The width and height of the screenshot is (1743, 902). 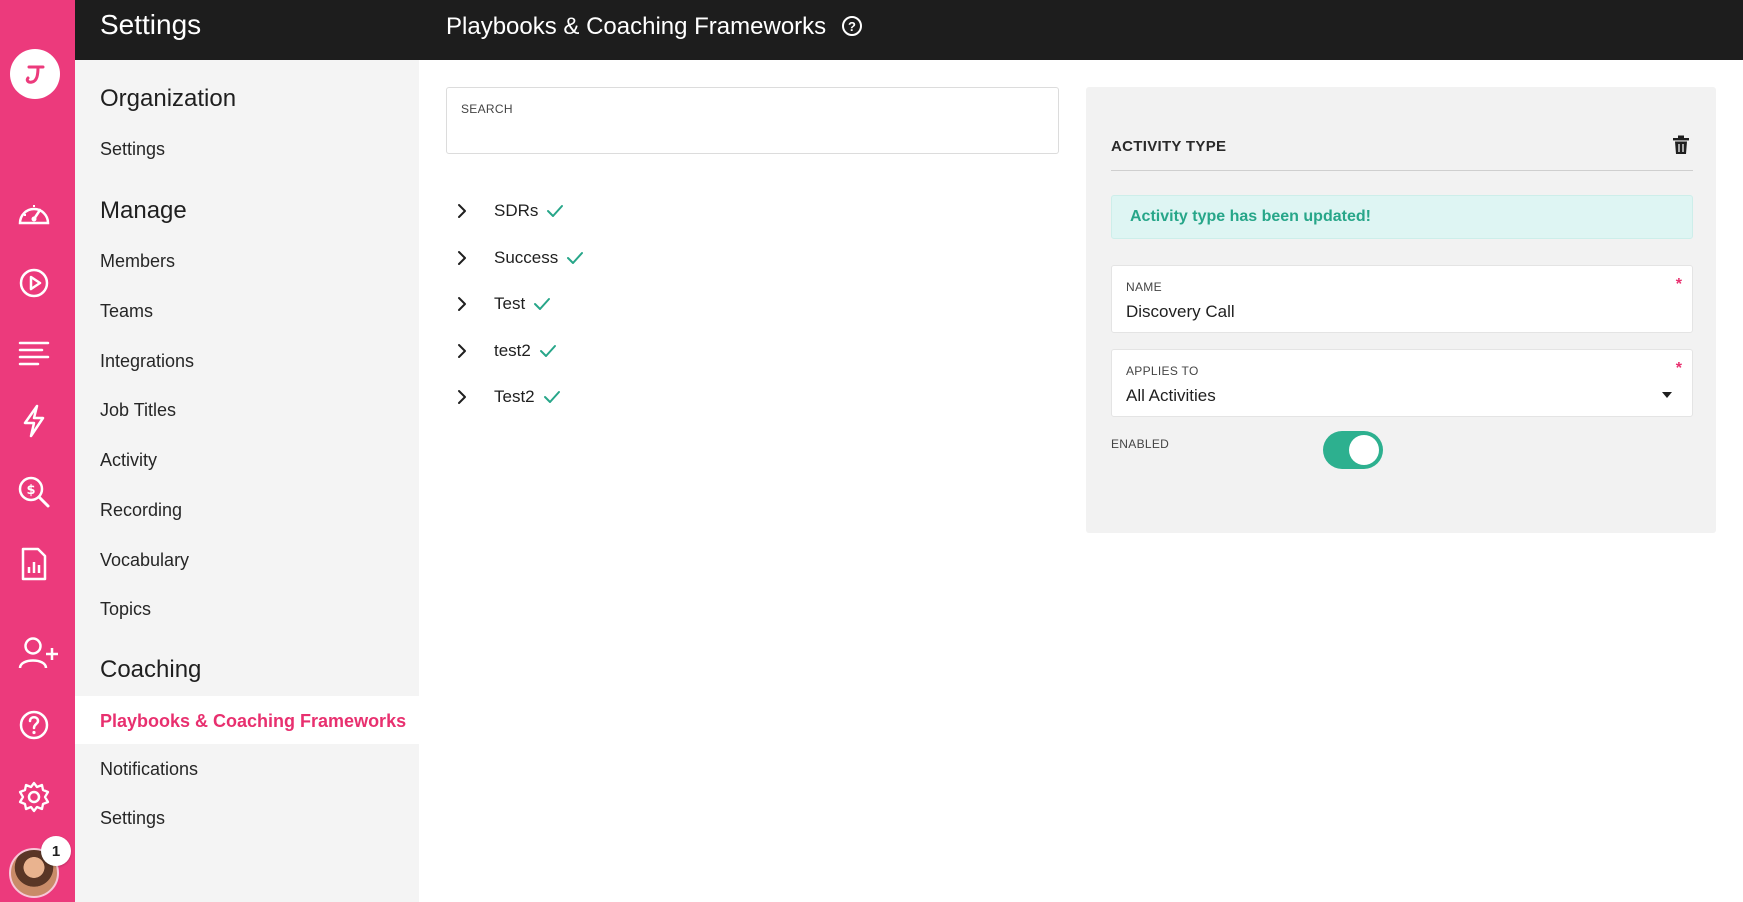 What do you see at coordinates (636, 26) in the screenshot?
I see `page-title: Playbooks & Coaching Frameworks` at bounding box center [636, 26].